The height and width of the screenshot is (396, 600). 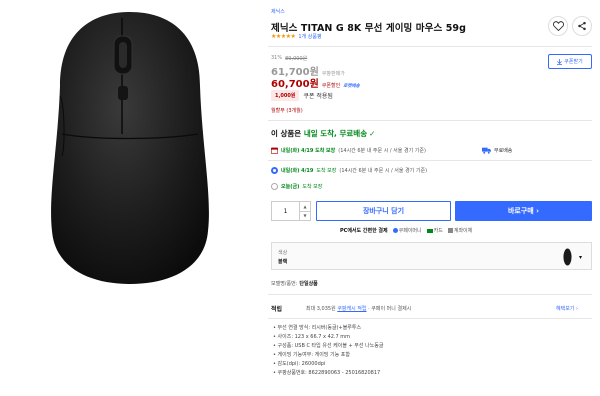 I want to click on coupon-price-row: 60,700원 쿠폰할인 로켓배송, so click(x=315, y=82).